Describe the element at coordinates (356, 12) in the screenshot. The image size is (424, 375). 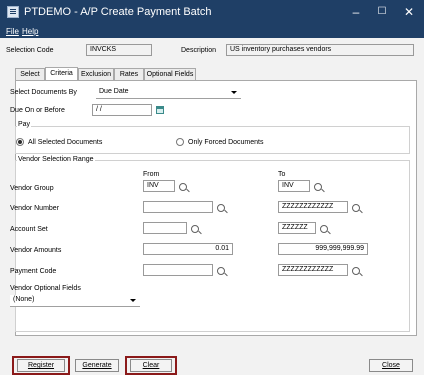
I see `minimize-button: –` at that location.